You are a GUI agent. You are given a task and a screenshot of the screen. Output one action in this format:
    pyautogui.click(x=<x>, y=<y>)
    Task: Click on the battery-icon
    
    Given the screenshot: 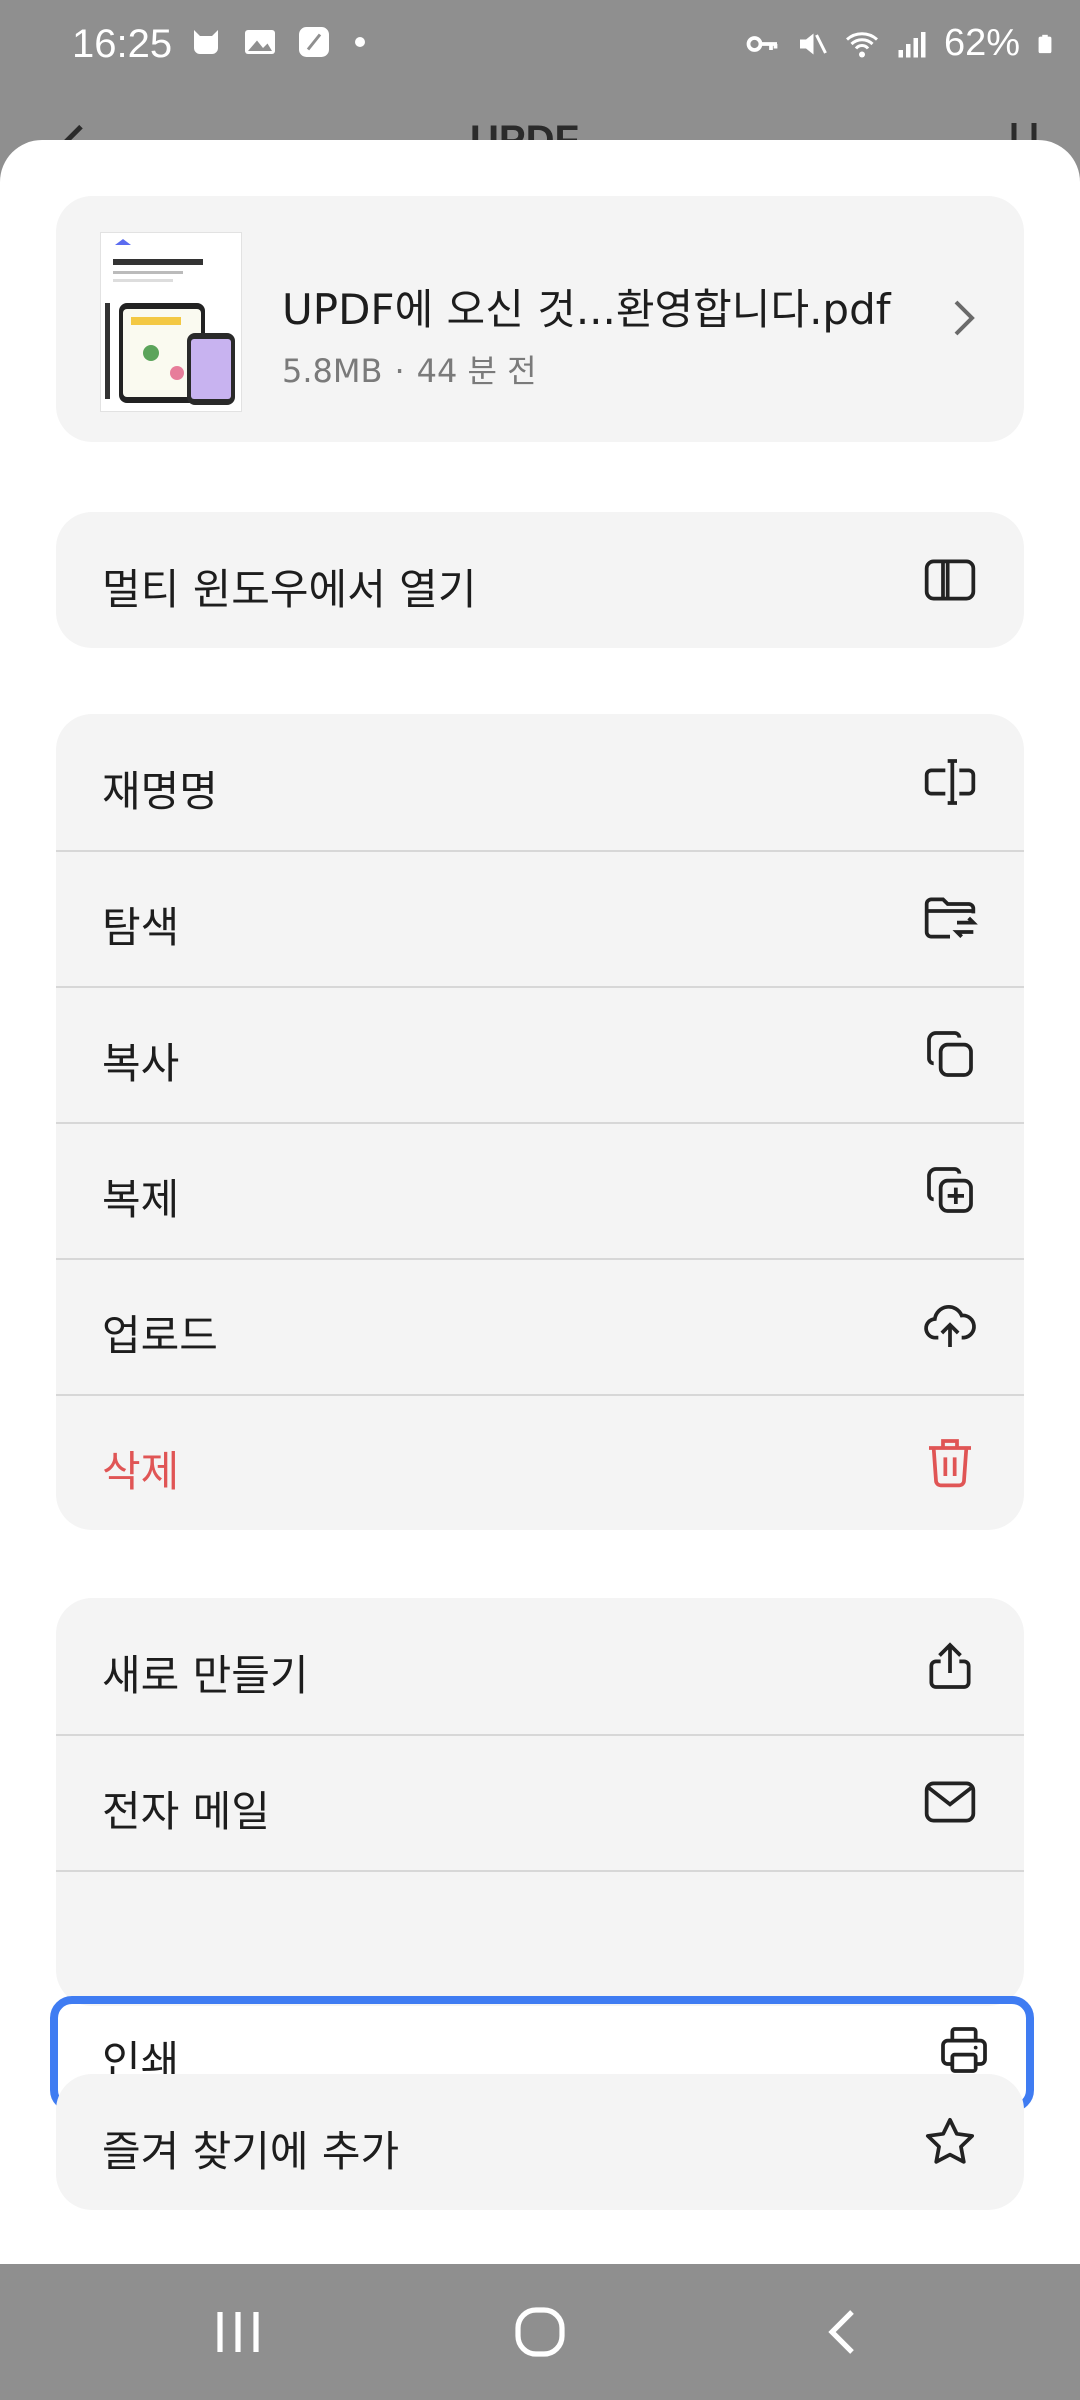 What is the action you would take?
    pyautogui.click(x=1045, y=43)
    